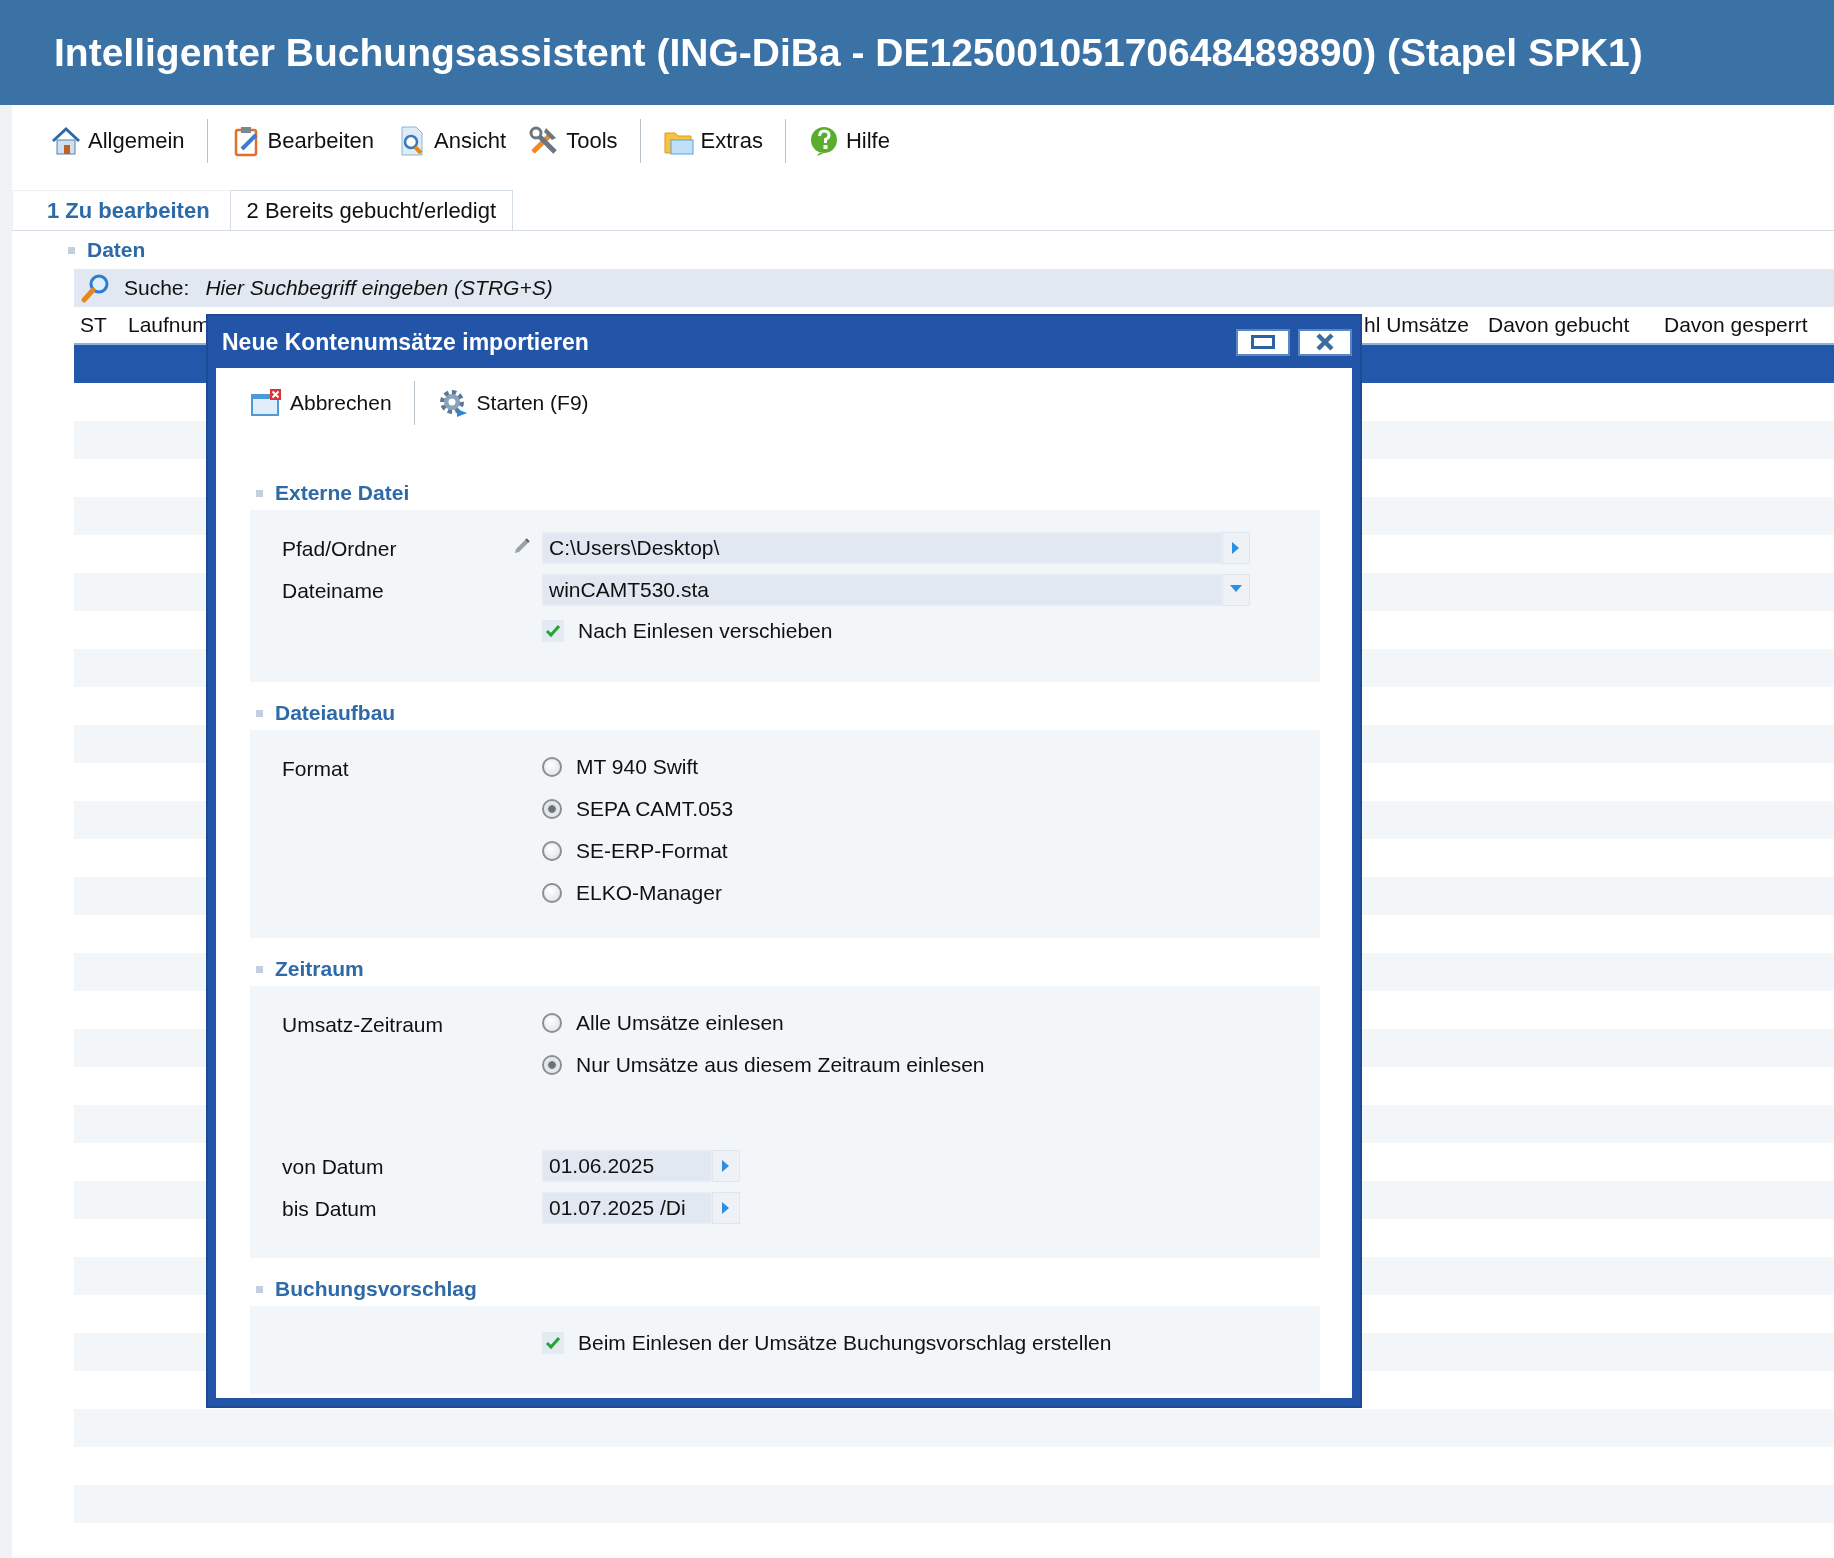 The height and width of the screenshot is (1558, 1834). What do you see at coordinates (1417, 325) in the screenshot?
I see `column-header: hl Umsätze` at bounding box center [1417, 325].